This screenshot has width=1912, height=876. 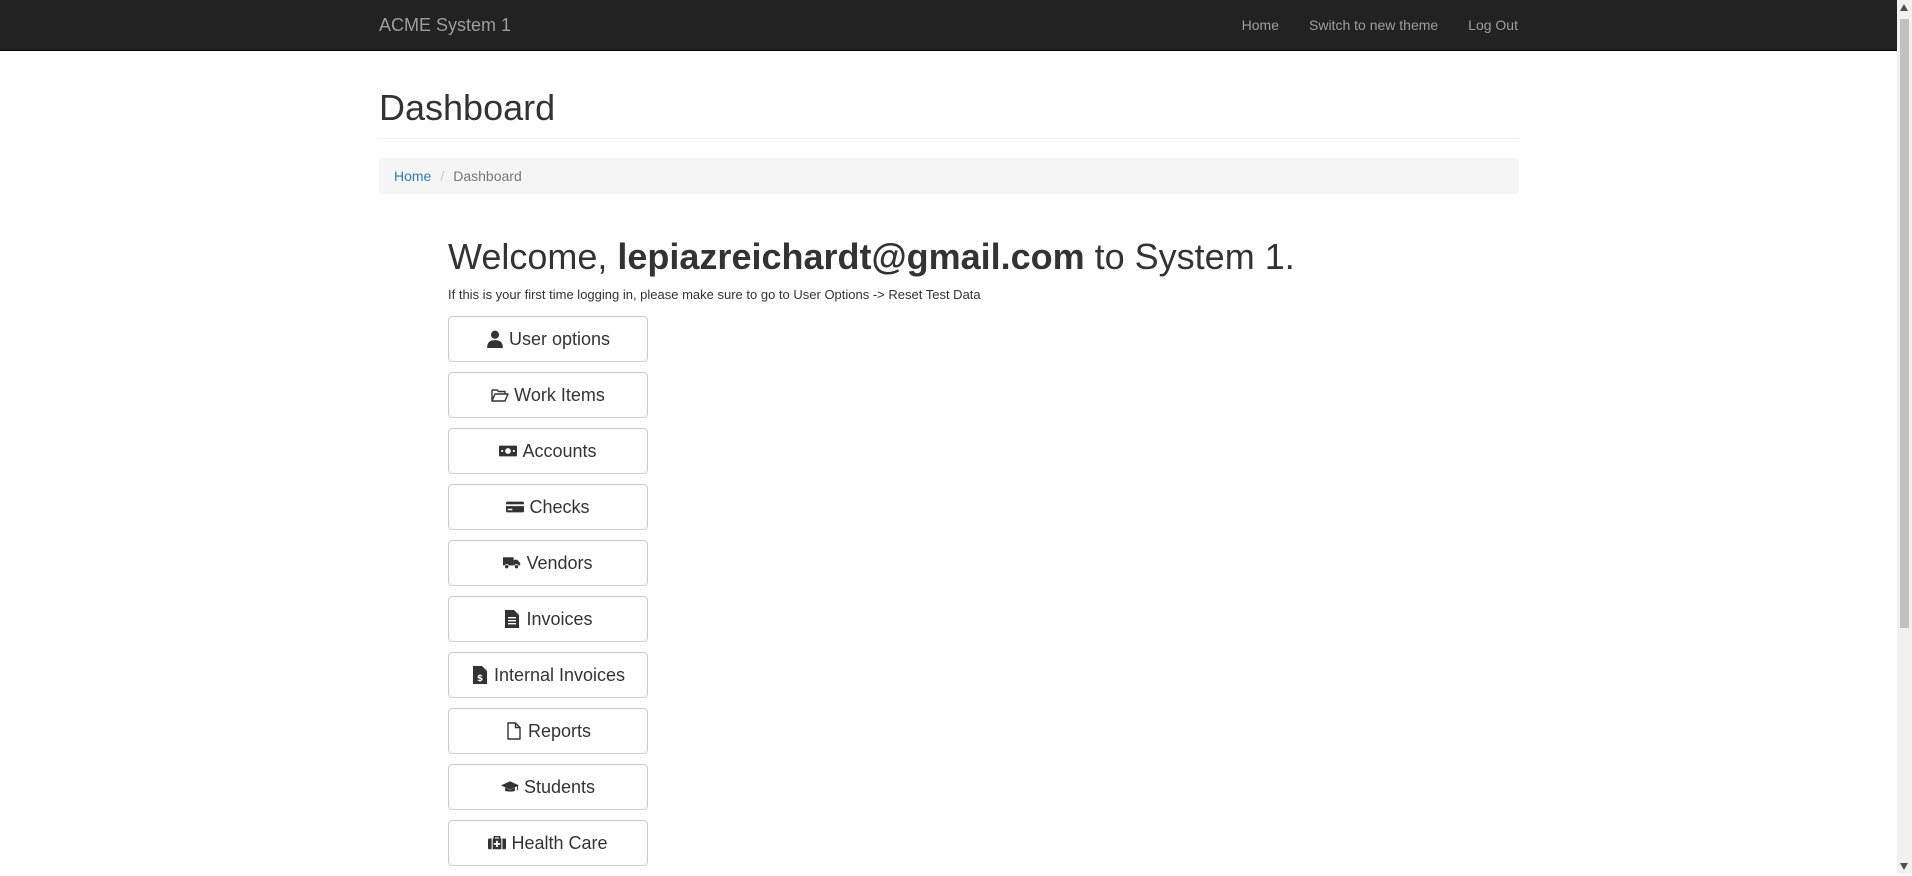 What do you see at coordinates (500, 395) in the screenshot?
I see `folder-open-icon` at bounding box center [500, 395].